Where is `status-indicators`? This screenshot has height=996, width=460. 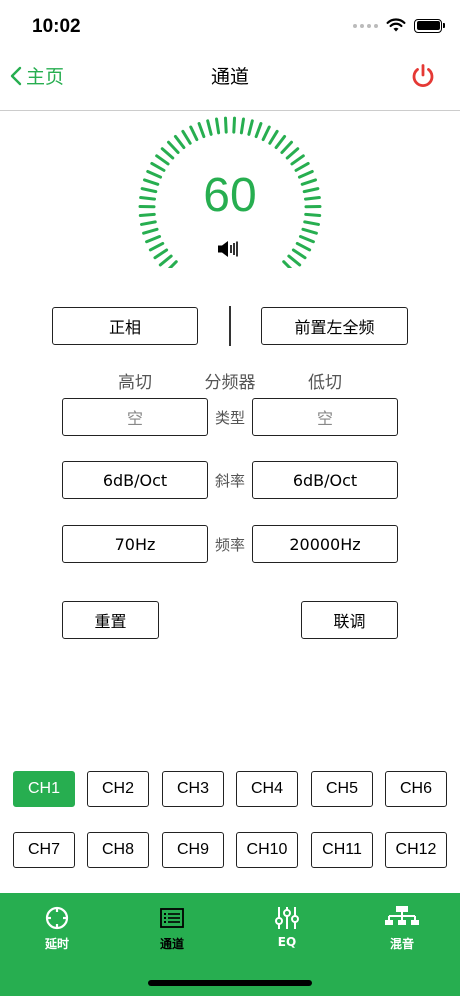 status-indicators is located at coordinates (399, 25).